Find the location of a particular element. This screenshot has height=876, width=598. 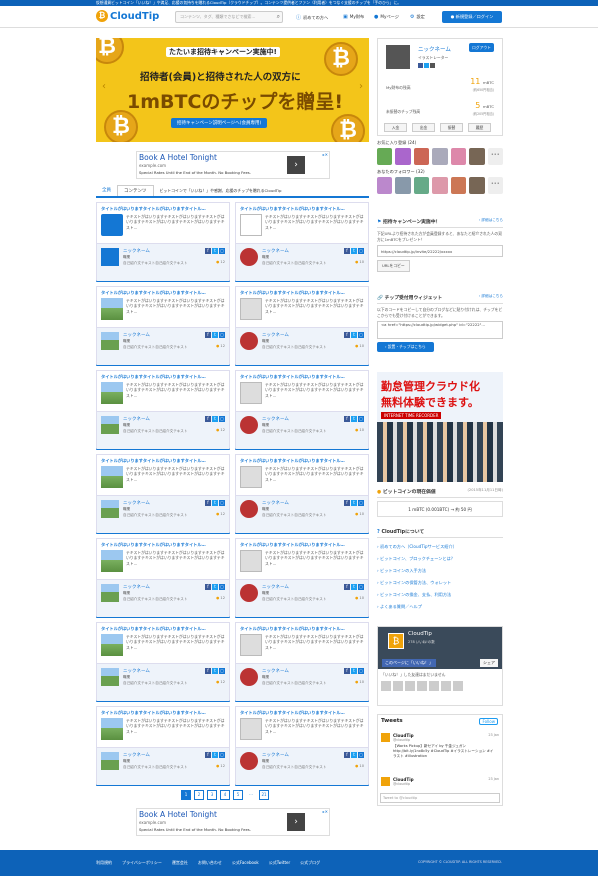

page-button: 3 is located at coordinates (212, 795).